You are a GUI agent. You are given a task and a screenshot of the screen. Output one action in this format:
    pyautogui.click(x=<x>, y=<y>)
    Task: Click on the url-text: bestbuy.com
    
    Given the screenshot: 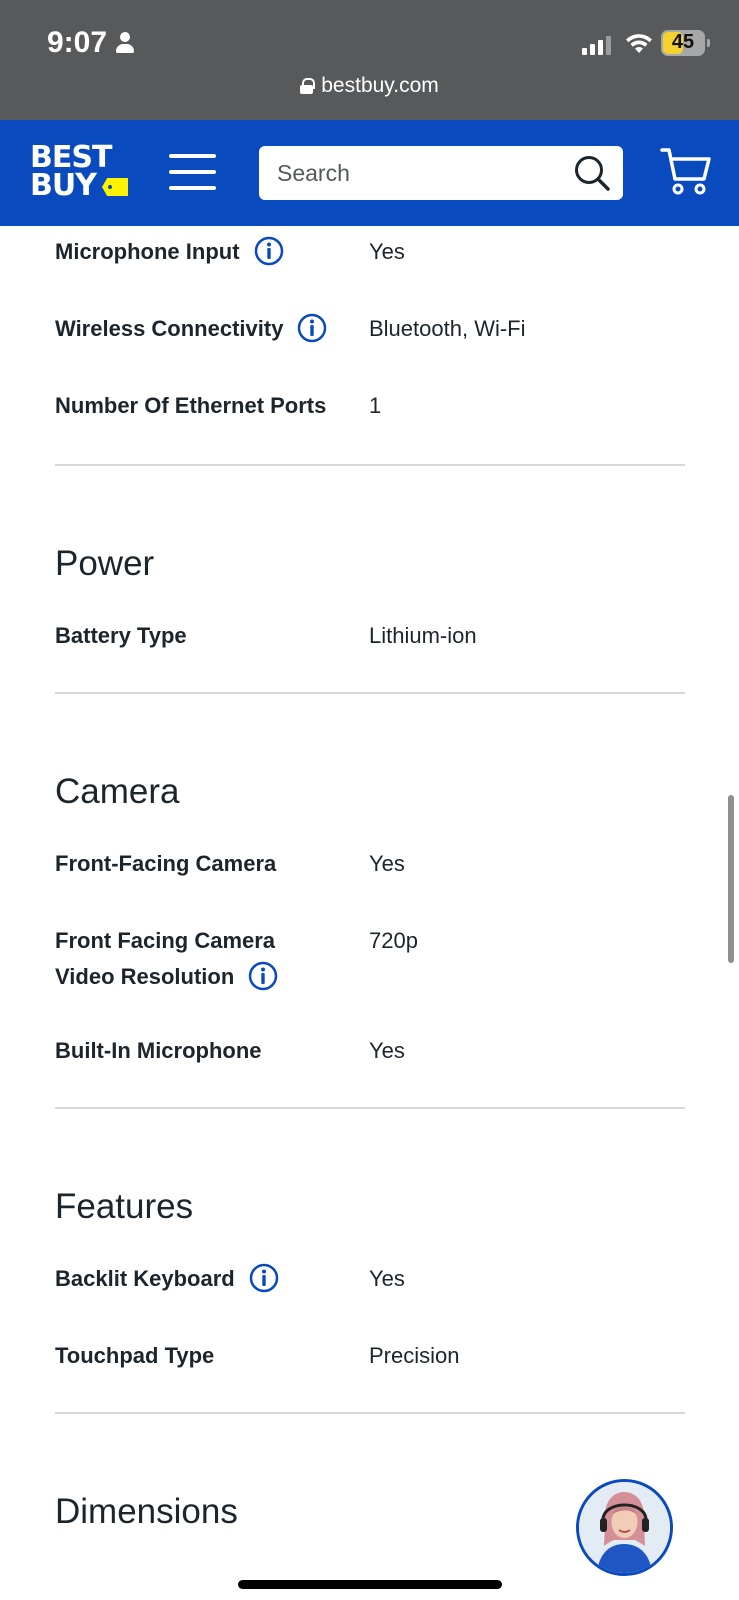 What is the action you would take?
    pyautogui.click(x=380, y=85)
    